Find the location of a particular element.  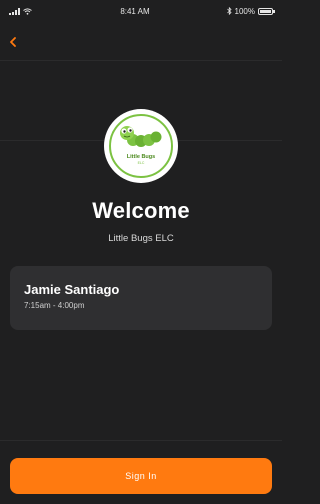

school-name: Little Bugs ELC is located at coordinates (141, 238).